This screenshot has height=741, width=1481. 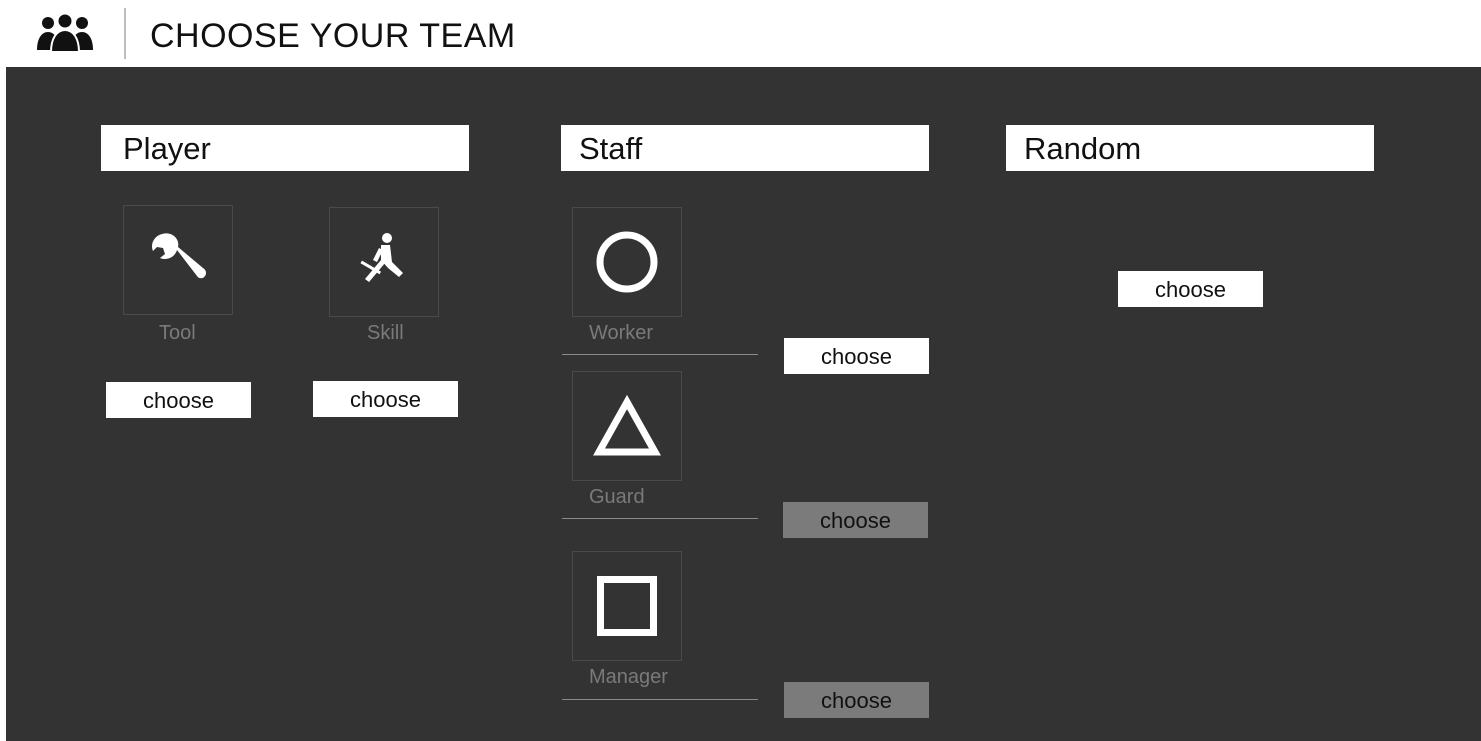 What do you see at coordinates (385, 399) in the screenshot?
I see `choose-skill-button: choose` at bounding box center [385, 399].